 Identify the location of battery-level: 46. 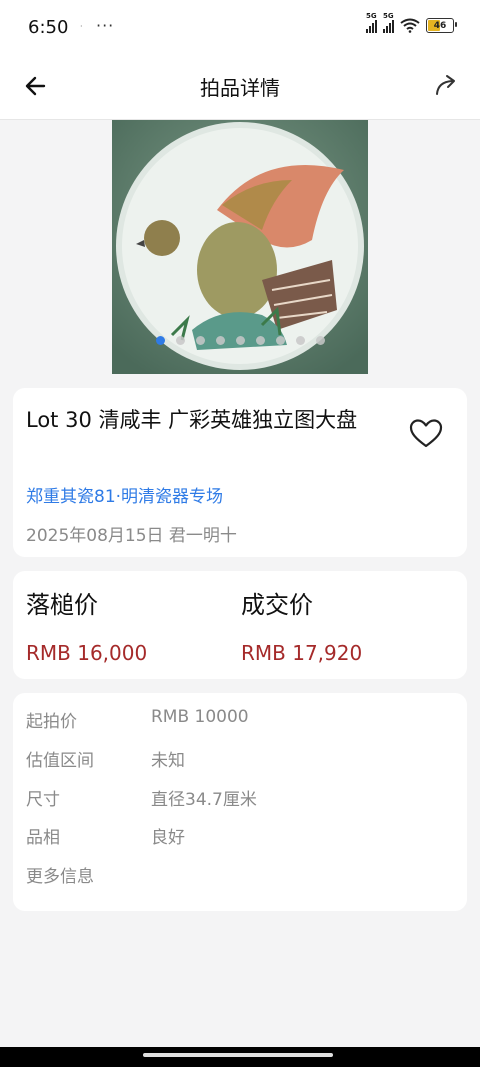
(440, 25).